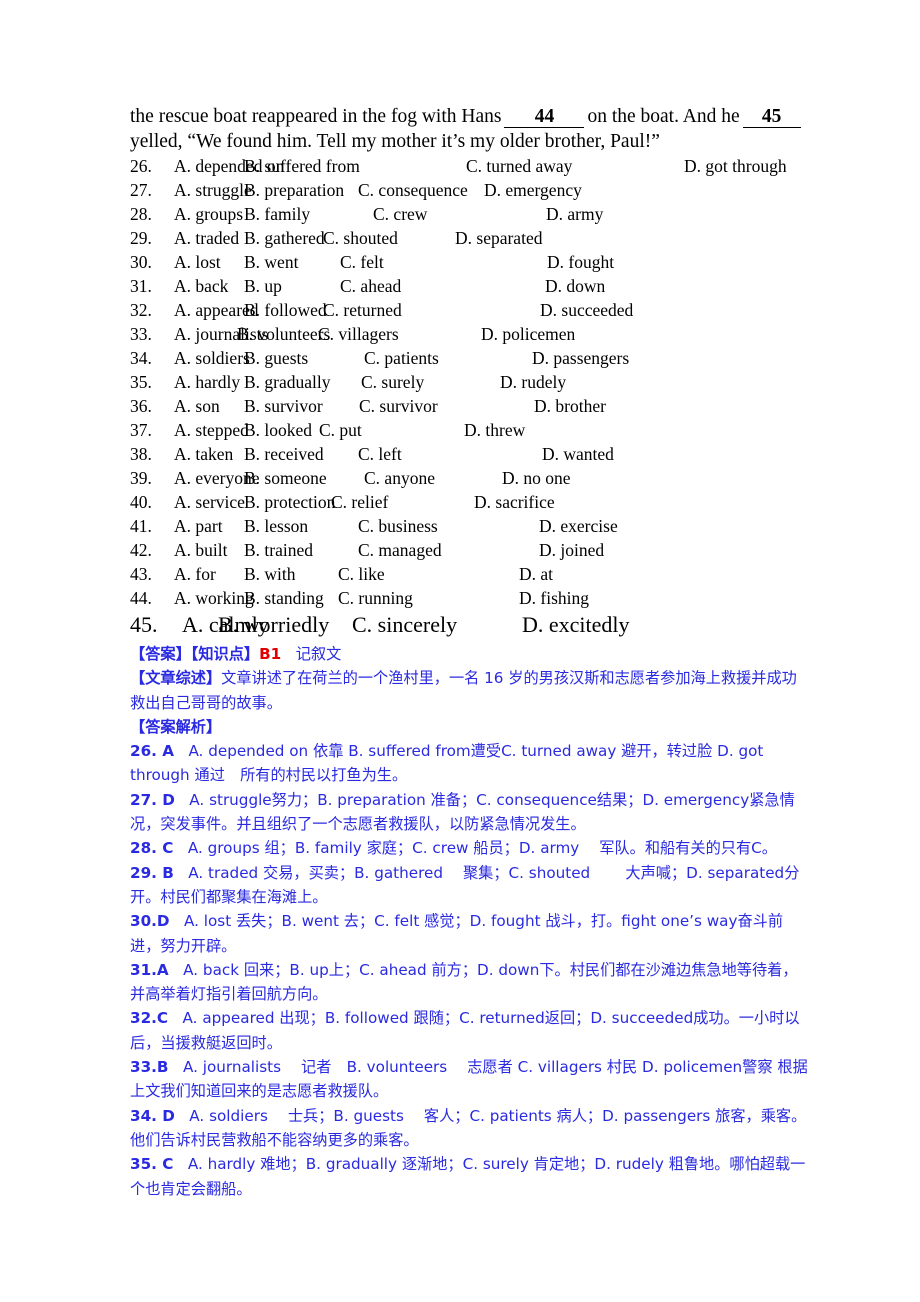 The height and width of the screenshot is (1302, 920). What do you see at coordinates (150, 921) in the screenshot?
I see `explanation-item-label: 30.D` at bounding box center [150, 921].